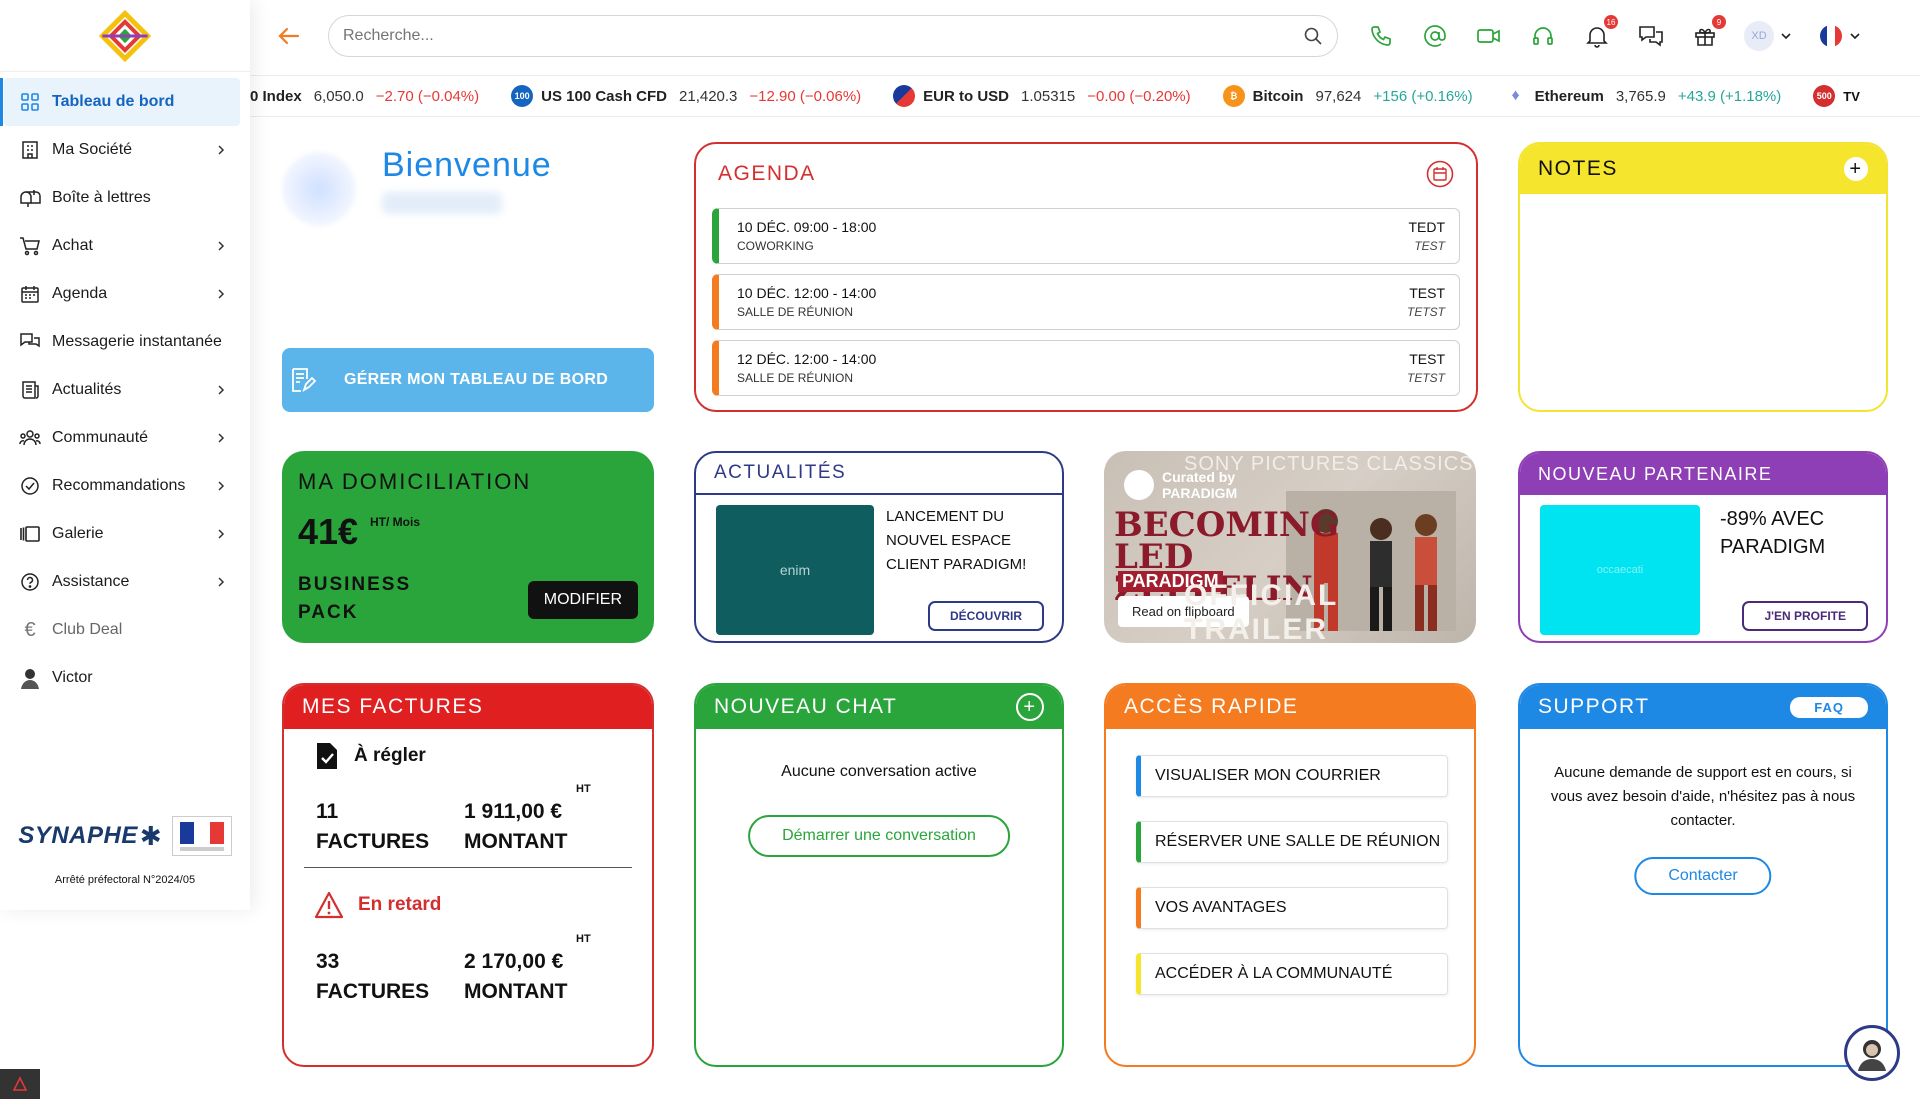  What do you see at coordinates (807, 359) in the screenshot?
I see `event-time: 12 DÉC. 12:00 - 14:00` at bounding box center [807, 359].